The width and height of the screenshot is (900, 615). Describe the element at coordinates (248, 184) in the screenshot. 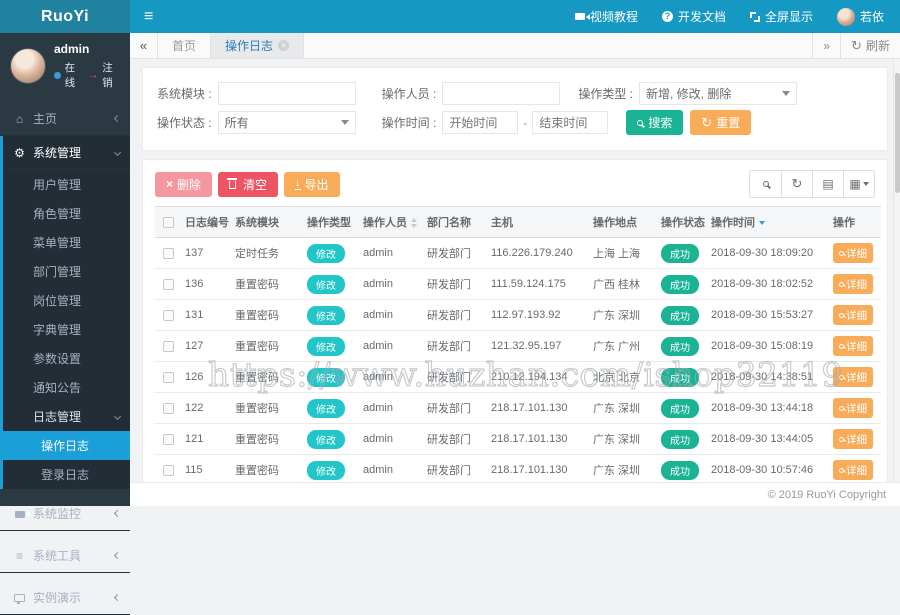

I see `clear-button: 清空` at that location.